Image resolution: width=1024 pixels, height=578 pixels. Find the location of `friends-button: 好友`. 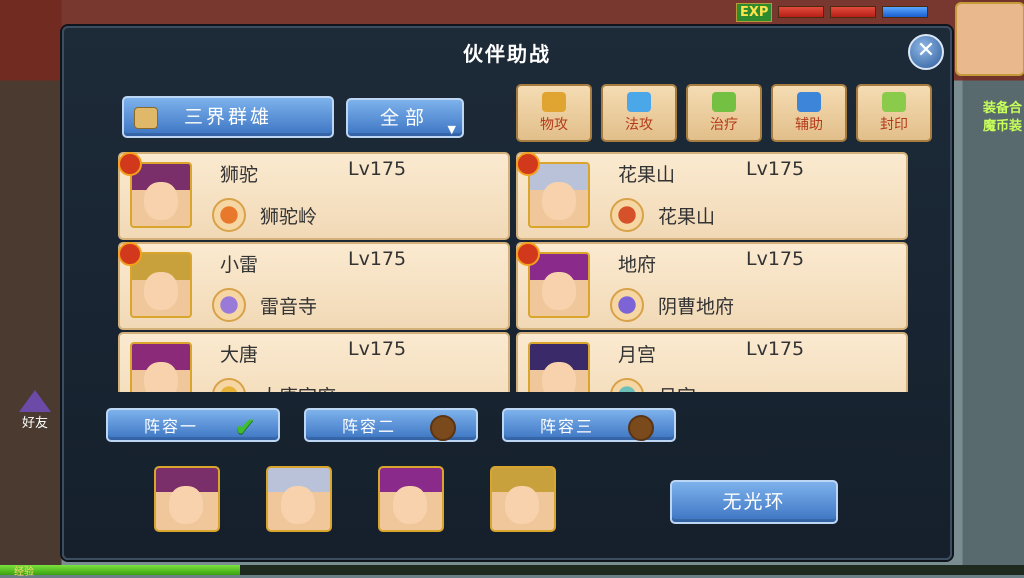

friends-button: 好友 is located at coordinates (35, 410).